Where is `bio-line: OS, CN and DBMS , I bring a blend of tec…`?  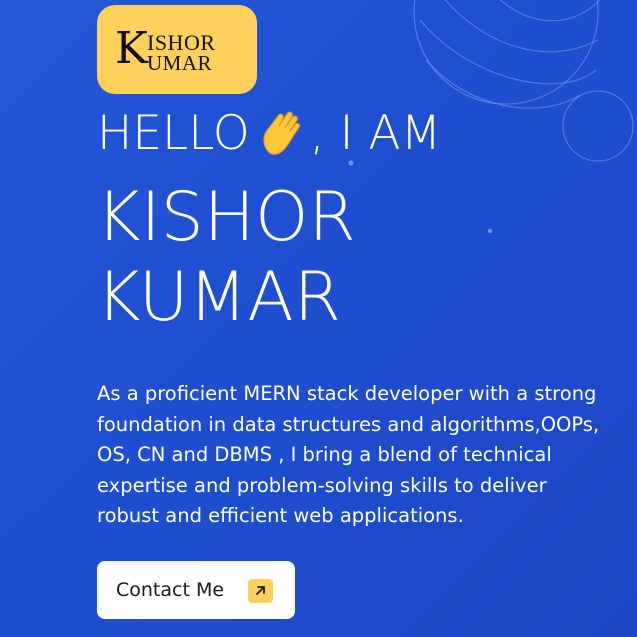
bio-line: OS, CN and DBMS , I bring a blend of tec… is located at coordinates (324, 454).